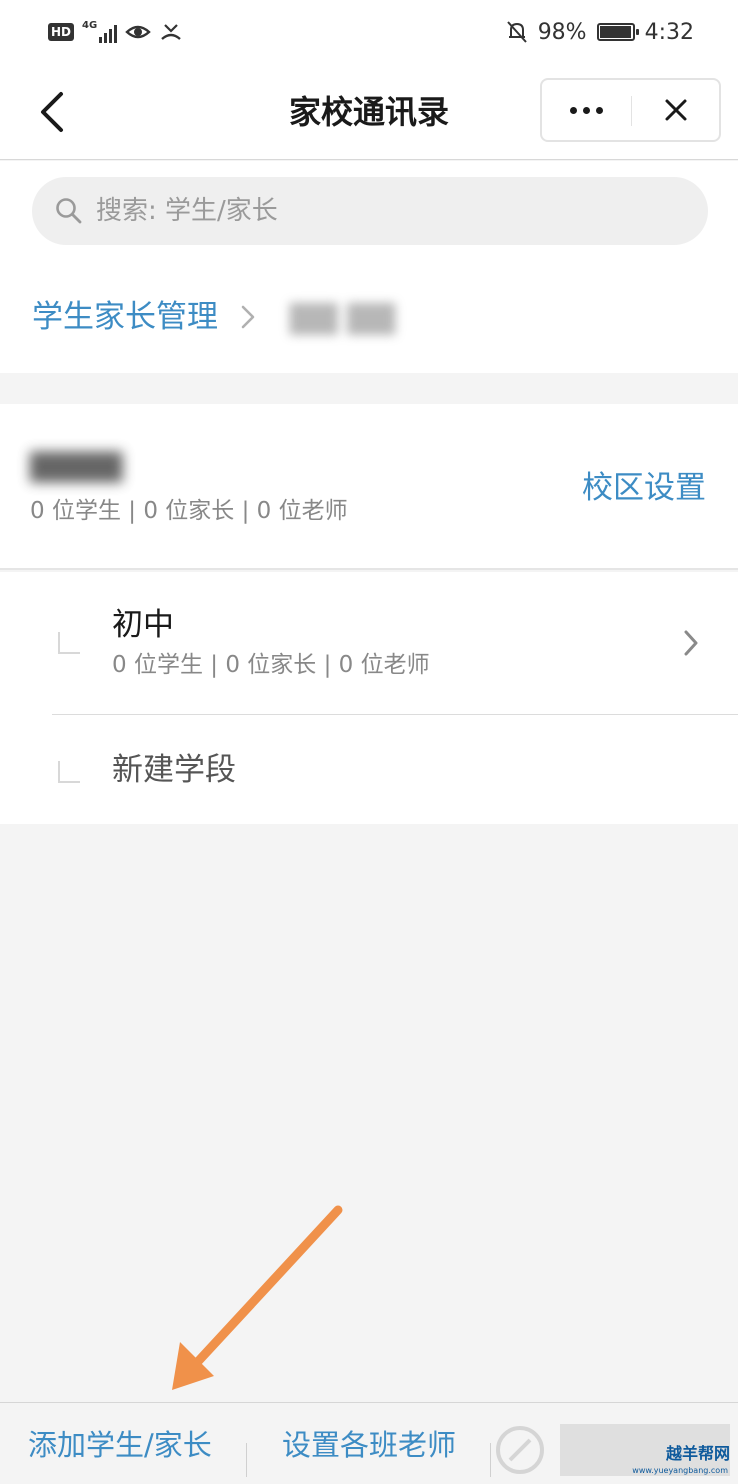 This screenshot has width=738, height=1484. I want to click on watermark-text: 越羊帮网, so click(697, 1453).